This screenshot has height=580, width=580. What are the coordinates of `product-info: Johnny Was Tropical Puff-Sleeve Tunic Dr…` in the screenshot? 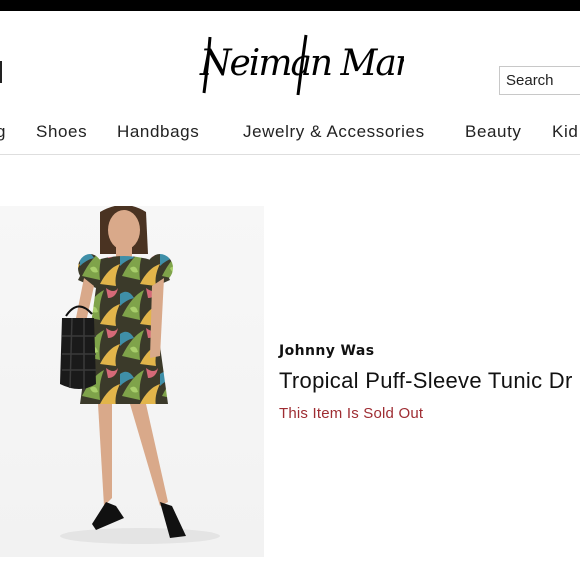 It's located at (429, 382).